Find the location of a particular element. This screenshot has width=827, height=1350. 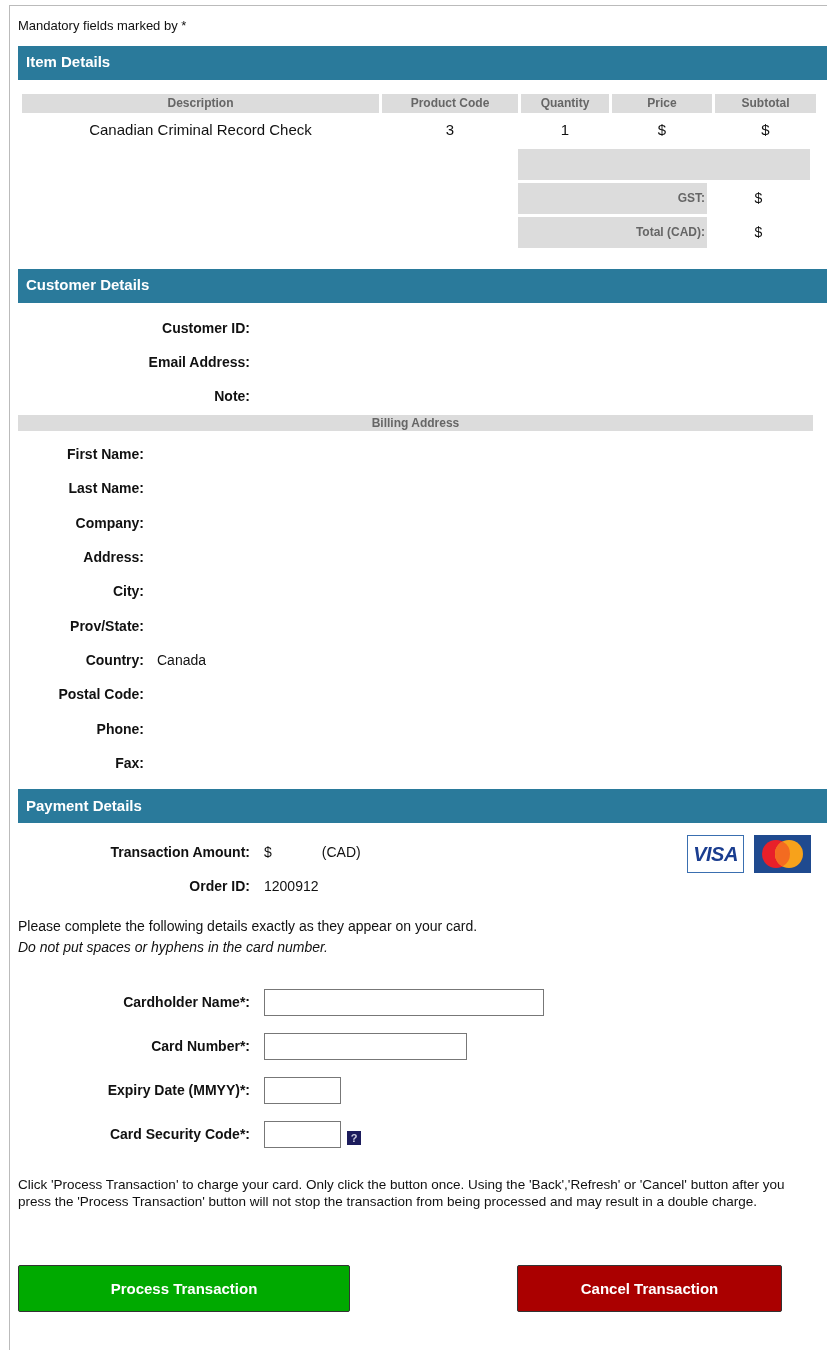

field-label: Card Number*: is located at coordinates (200, 1046).